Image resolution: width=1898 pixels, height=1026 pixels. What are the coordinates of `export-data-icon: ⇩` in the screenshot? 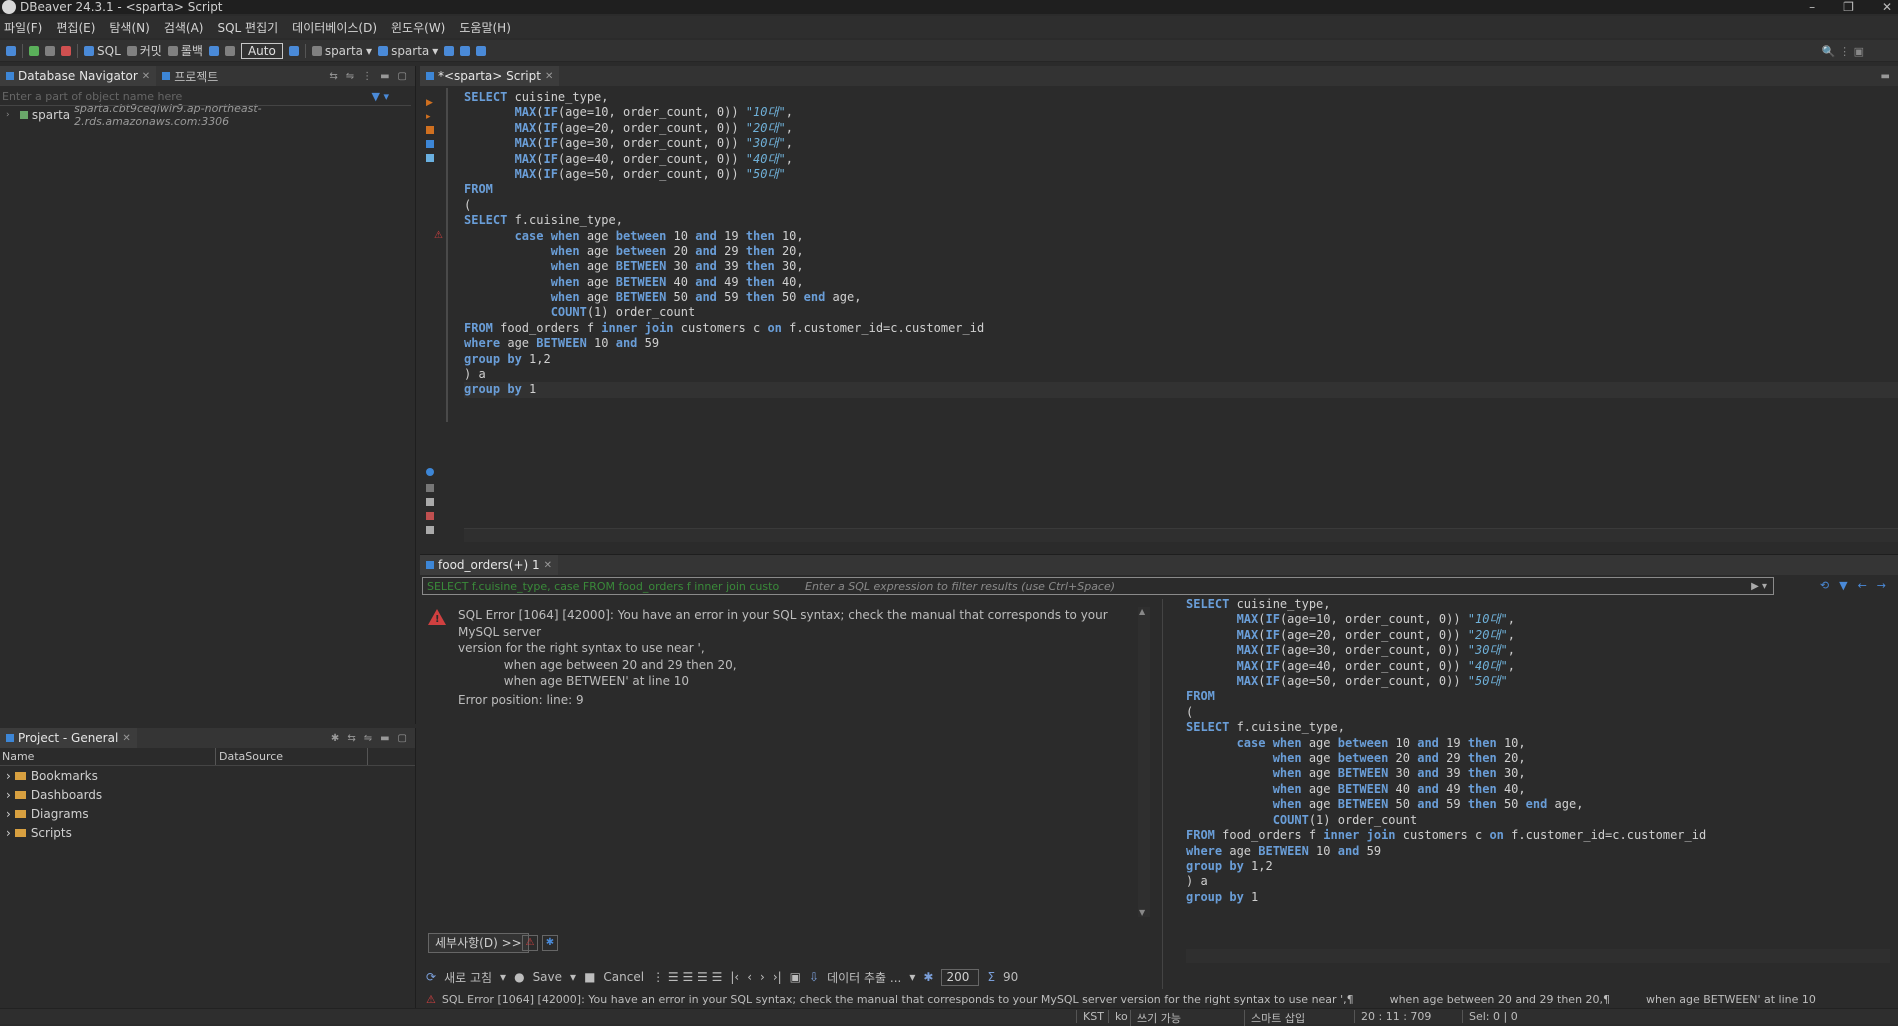 It's located at (814, 977).